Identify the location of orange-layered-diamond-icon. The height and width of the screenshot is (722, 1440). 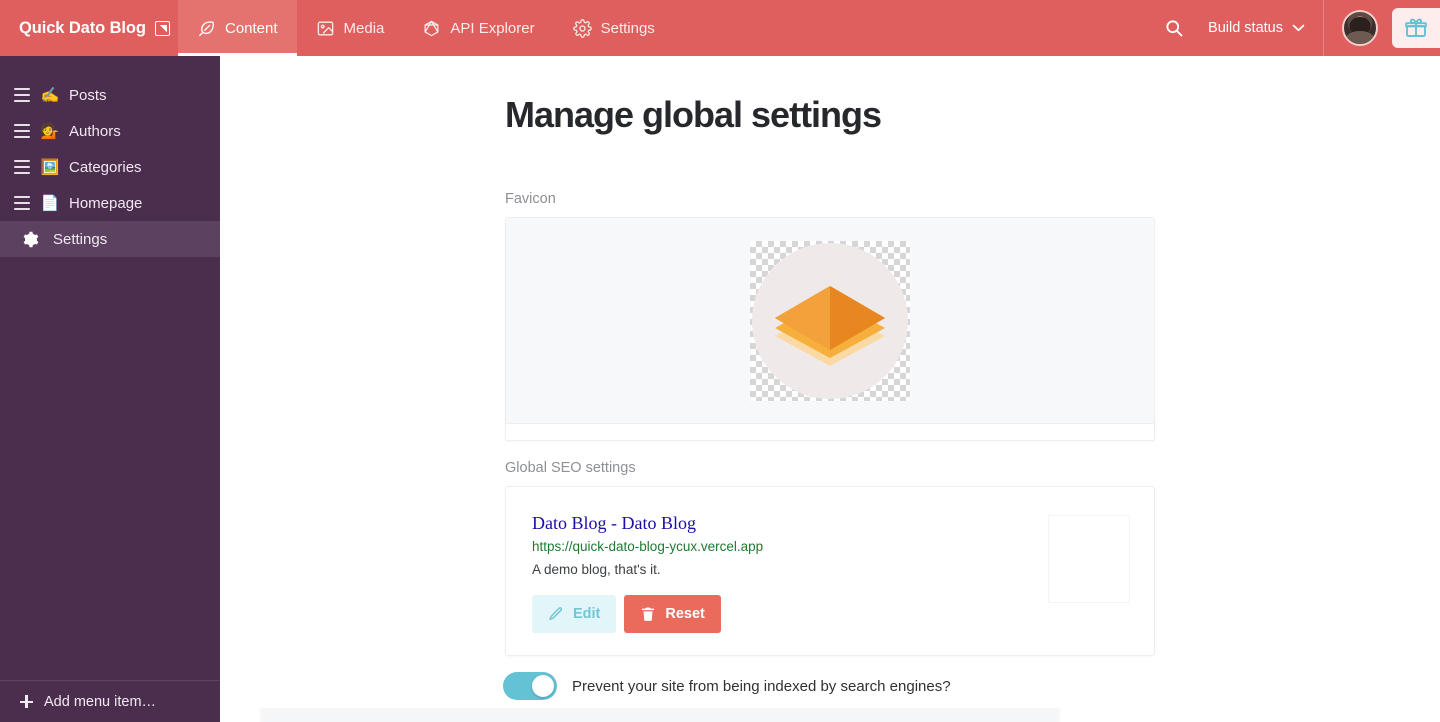
(830, 325).